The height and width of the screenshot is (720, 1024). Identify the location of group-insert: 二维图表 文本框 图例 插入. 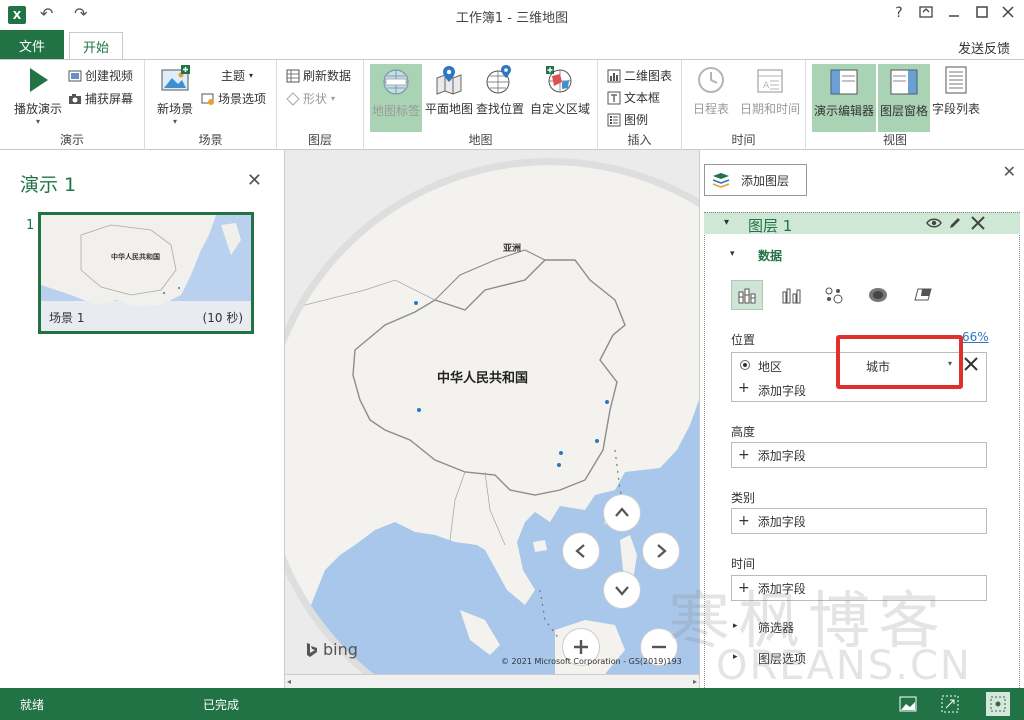
(640, 105).